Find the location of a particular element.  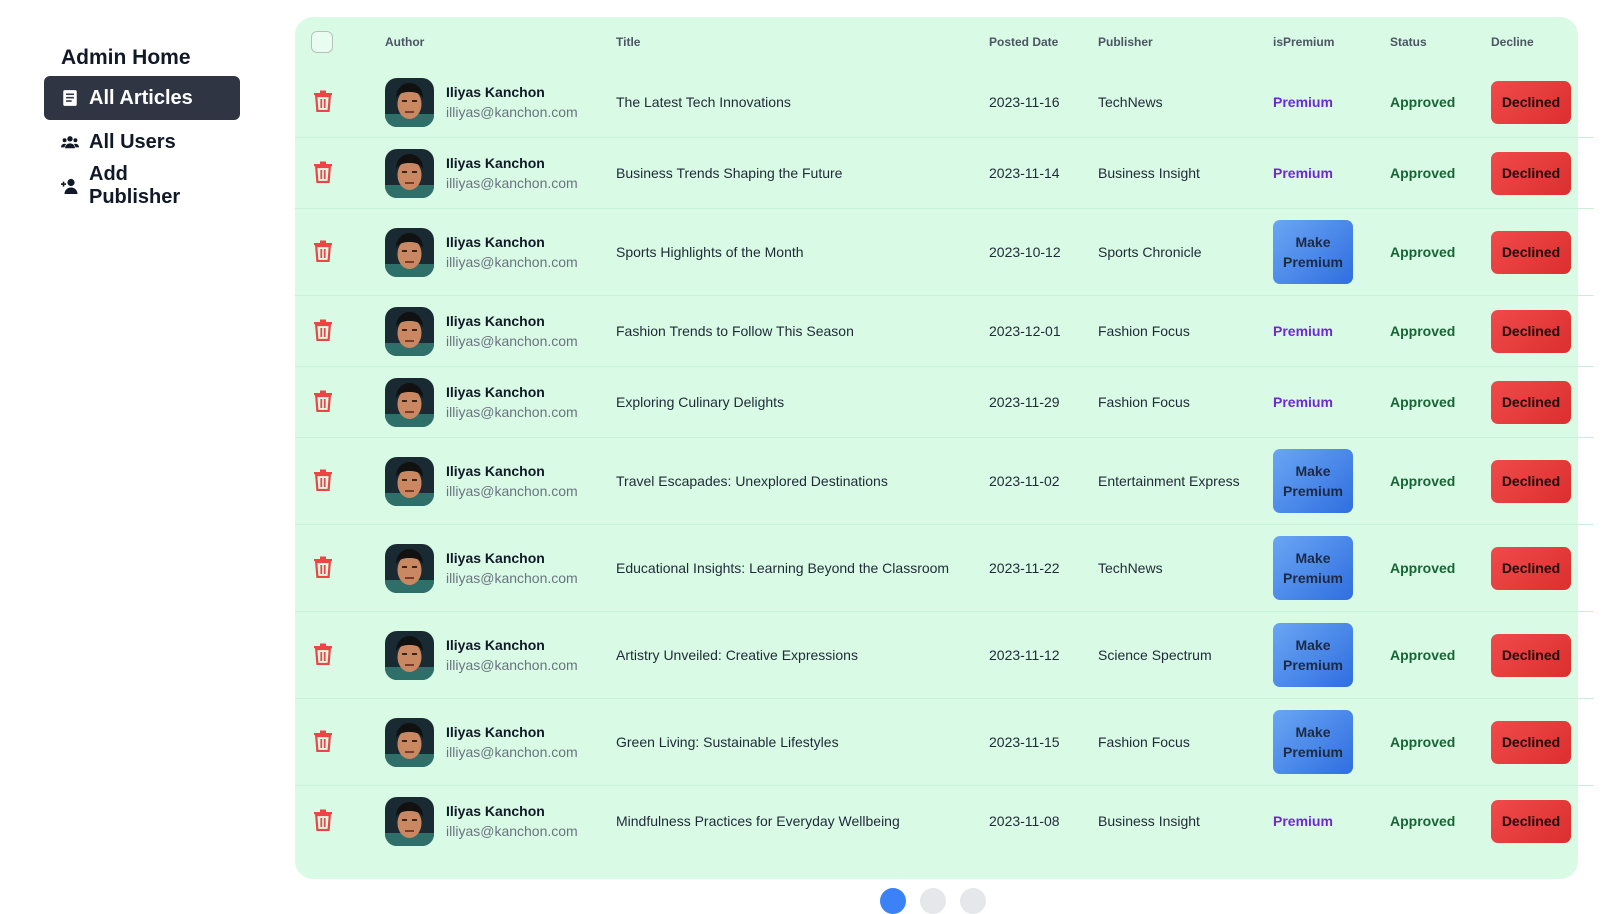

sidebar-item-all-articles: All Articles is located at coordinates (142, 98).